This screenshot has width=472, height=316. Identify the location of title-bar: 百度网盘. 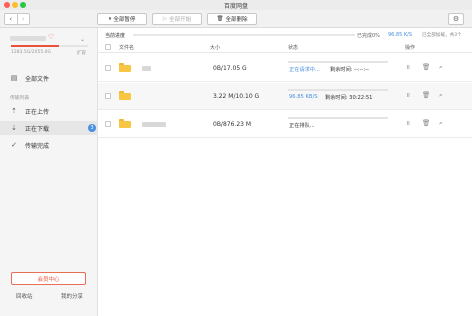
(236, 5).